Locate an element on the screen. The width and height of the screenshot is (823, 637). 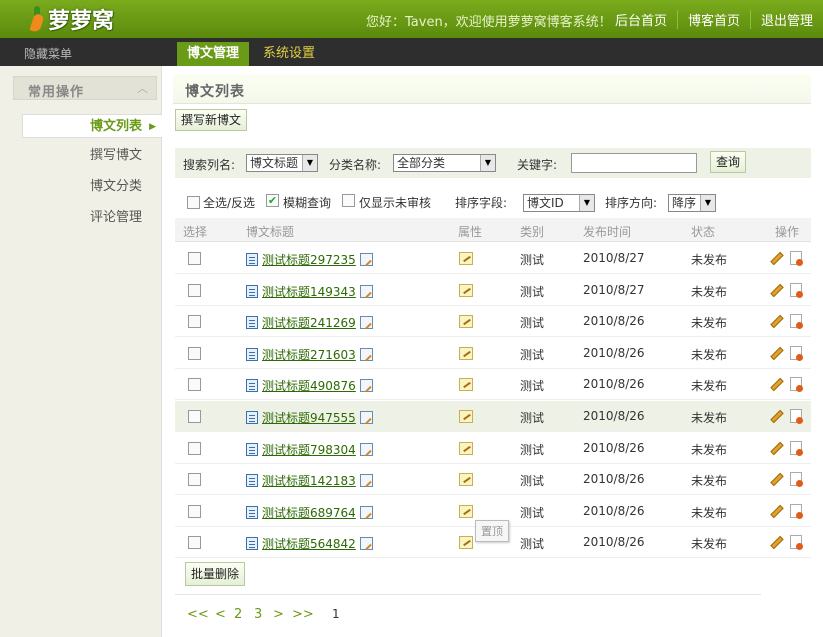
prev-page-link: < is located at coordinates (220, 614).